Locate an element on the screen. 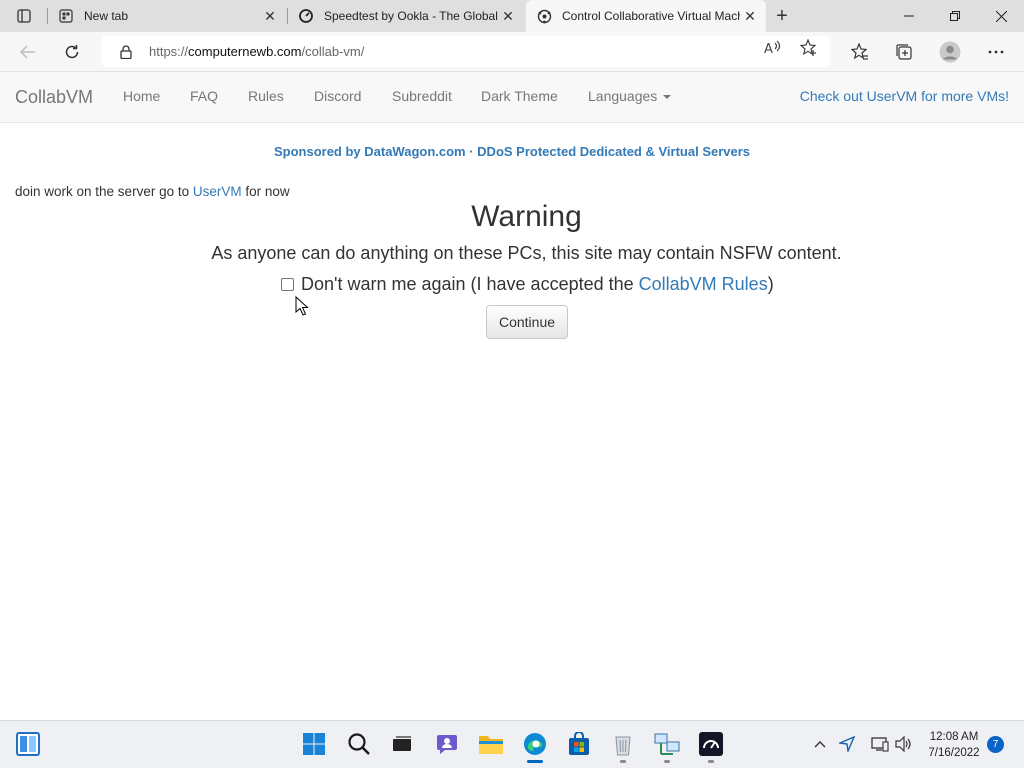 The width and height of the screenshot is (1024, 768). continue-button: Continue is located at coordinates (527, 322).